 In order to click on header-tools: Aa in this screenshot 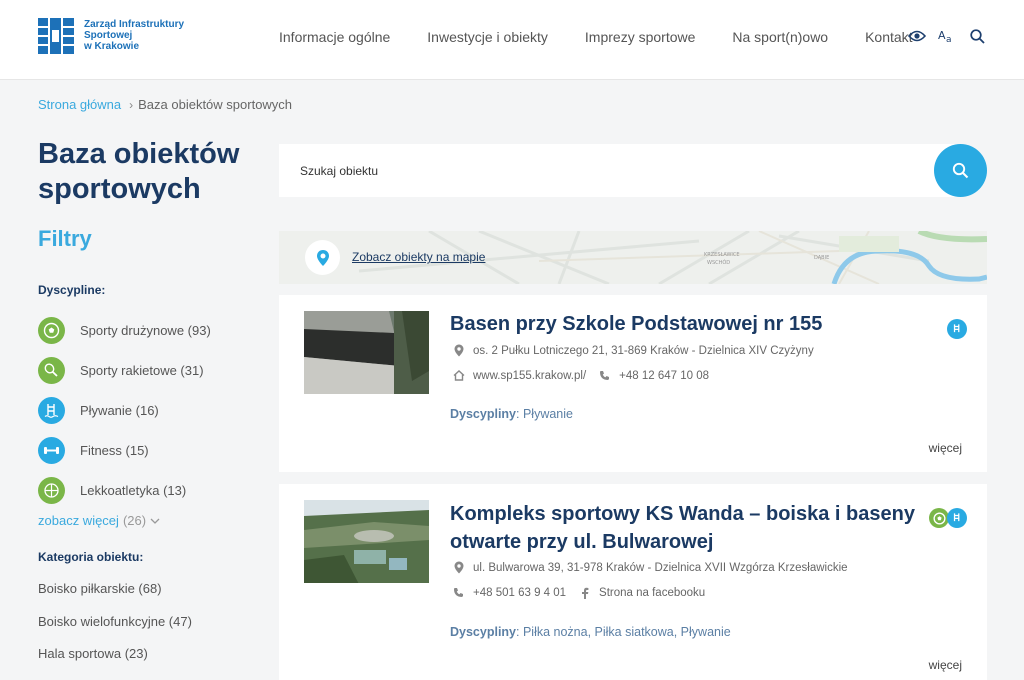, I will do `click(947, 36)`.